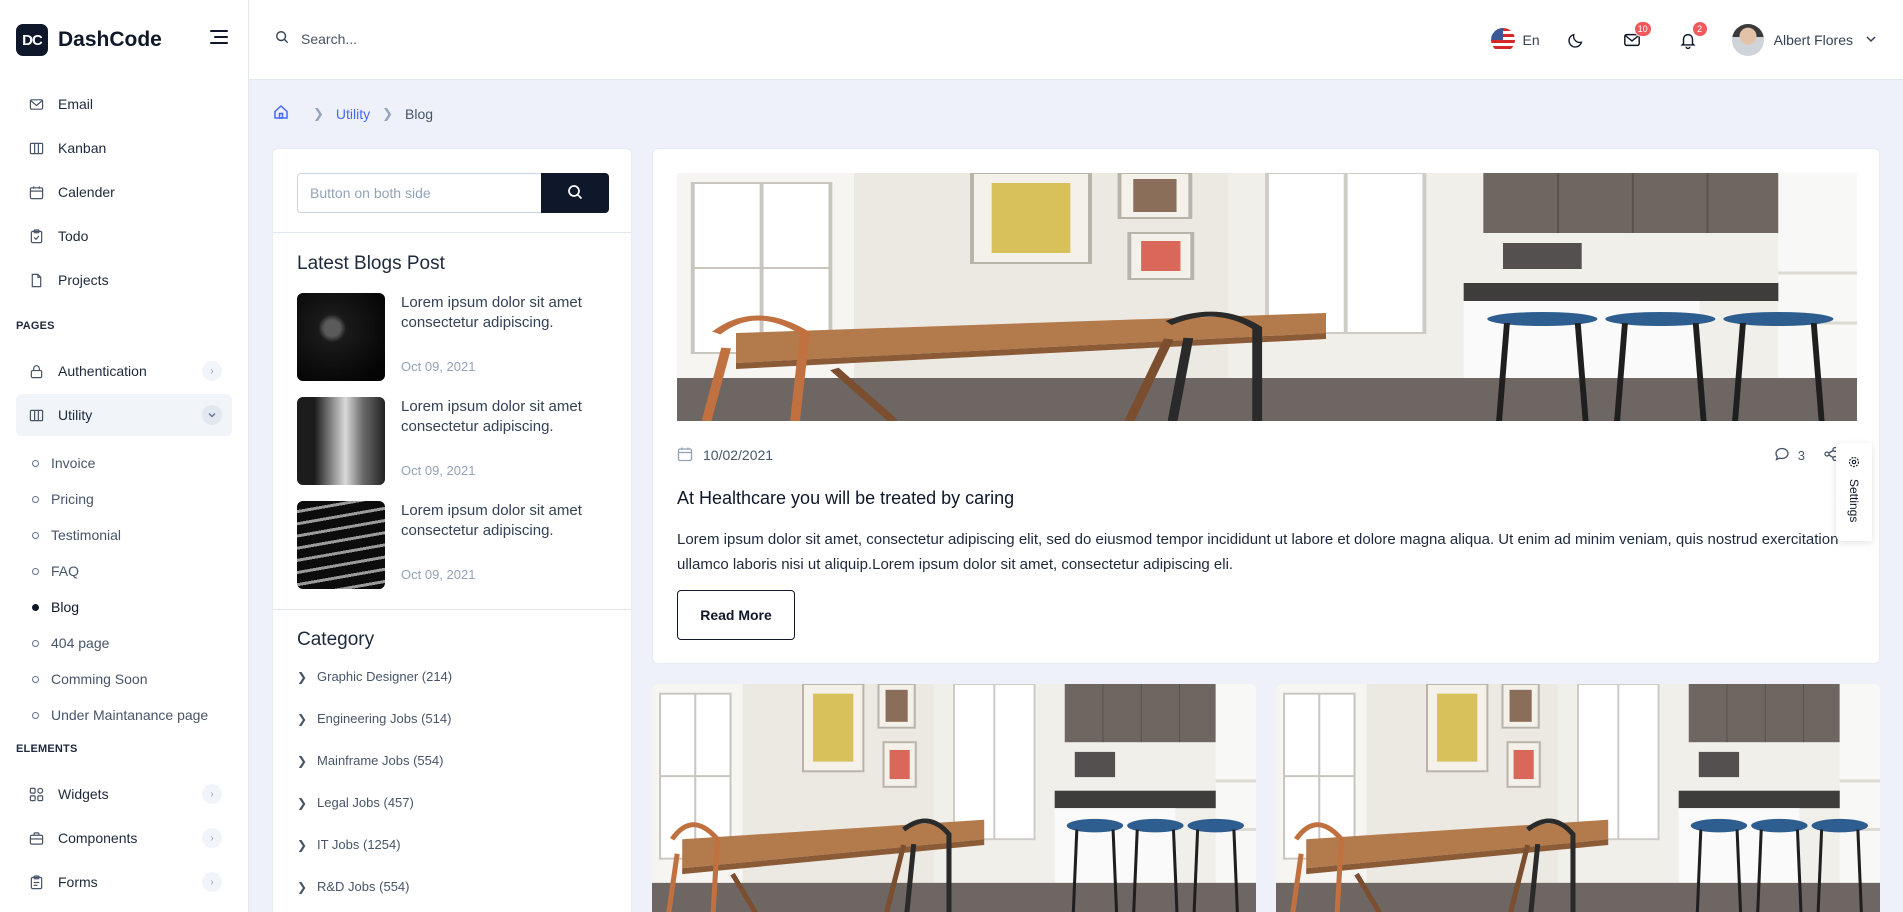 The image size is (1903, 912). Describe the element at coordinates (70, 643) in the screenshot. I see `sidebar-subitem-404: 404 page` at that location.